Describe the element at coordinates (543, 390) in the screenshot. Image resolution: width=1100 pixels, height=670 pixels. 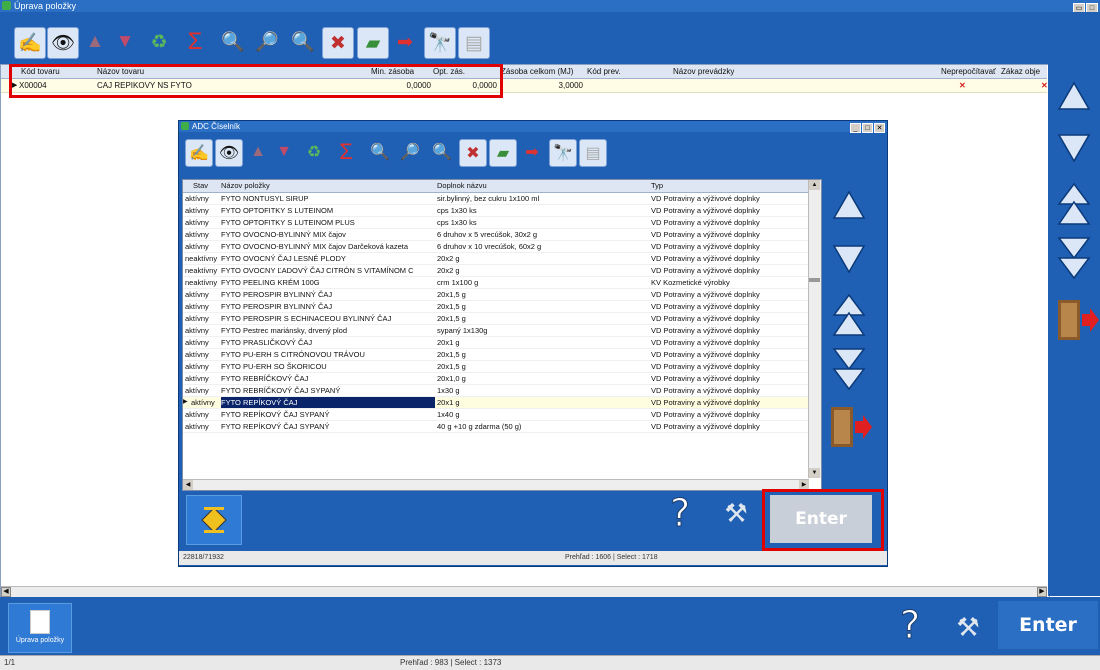
I see `table-cell: 1x30 g` at that location.